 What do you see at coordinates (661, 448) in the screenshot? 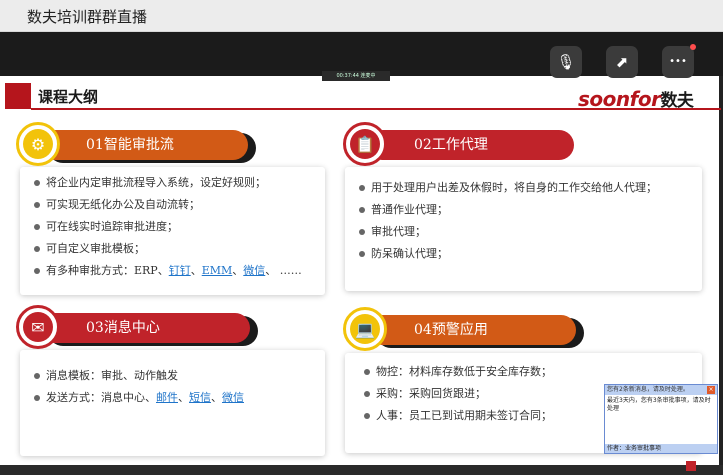
I see `popup-footer: 作者：业务审批事项` at bounding box center [661, 448].